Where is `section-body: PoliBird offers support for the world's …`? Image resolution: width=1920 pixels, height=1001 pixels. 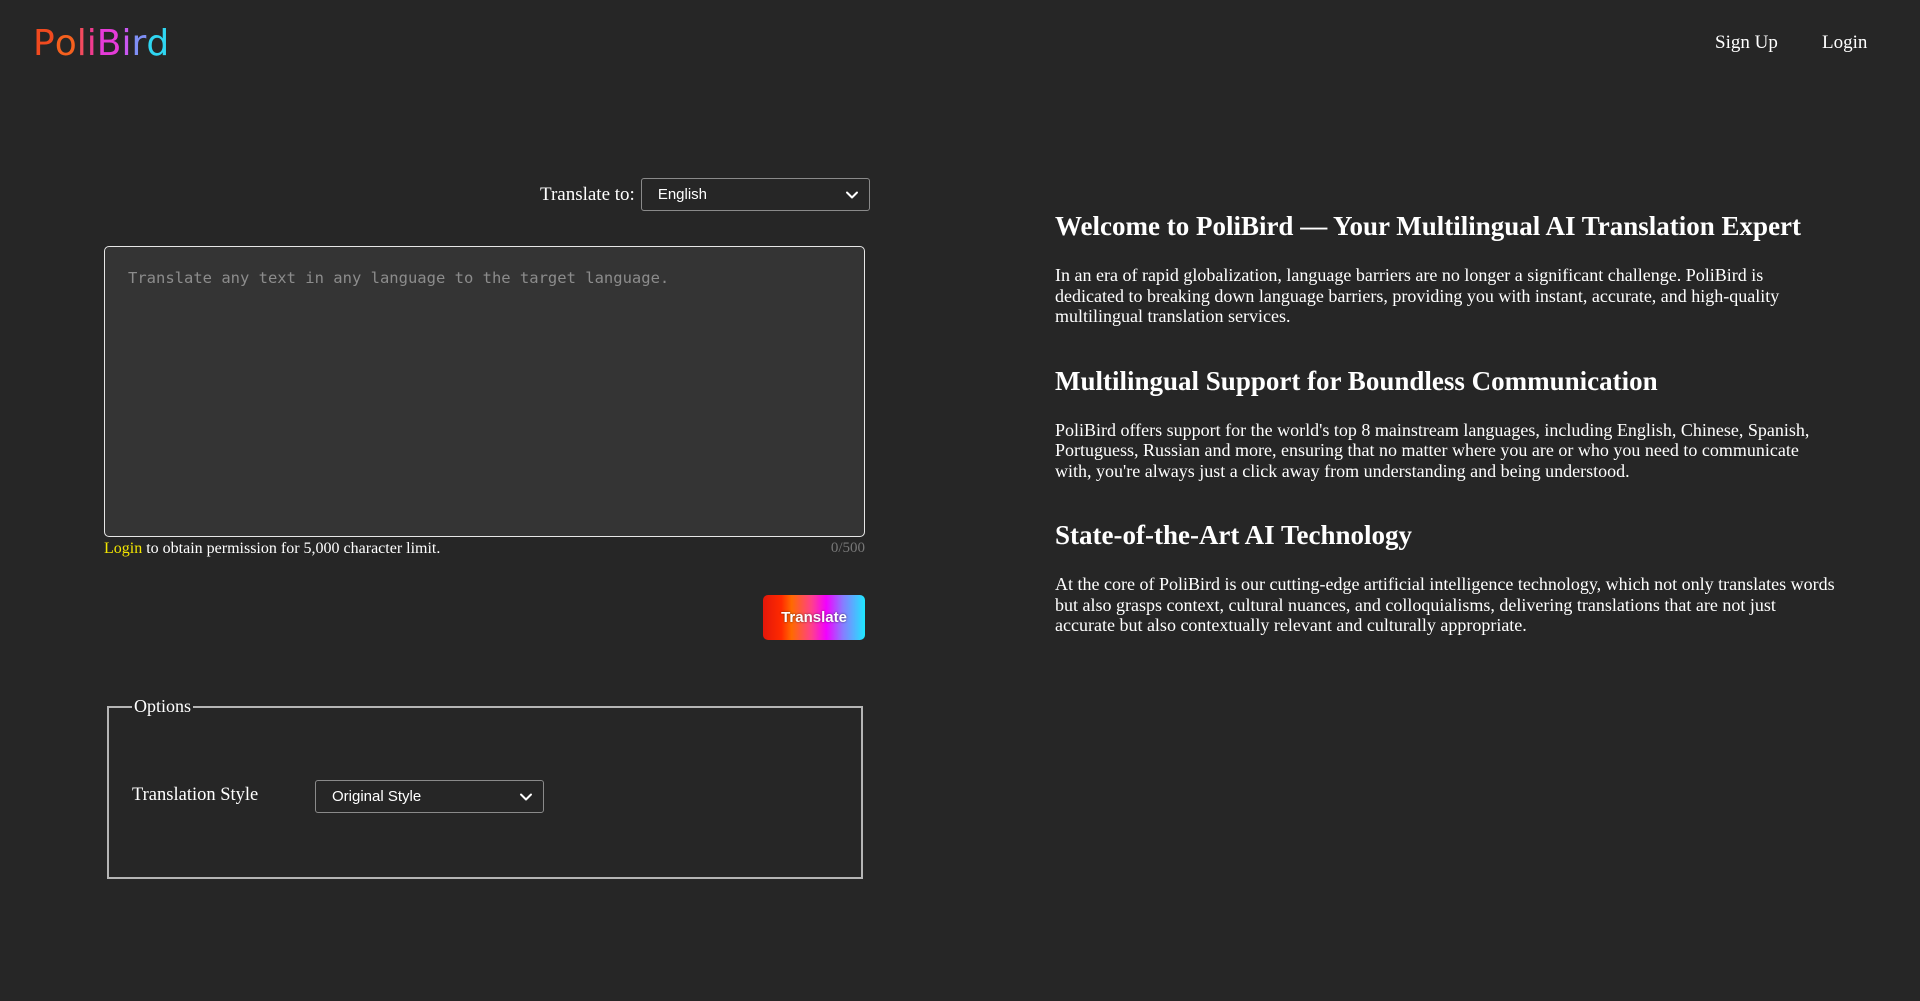
section-body: PoliBird offers support for the world's … is located at coordinates (1432, 450).